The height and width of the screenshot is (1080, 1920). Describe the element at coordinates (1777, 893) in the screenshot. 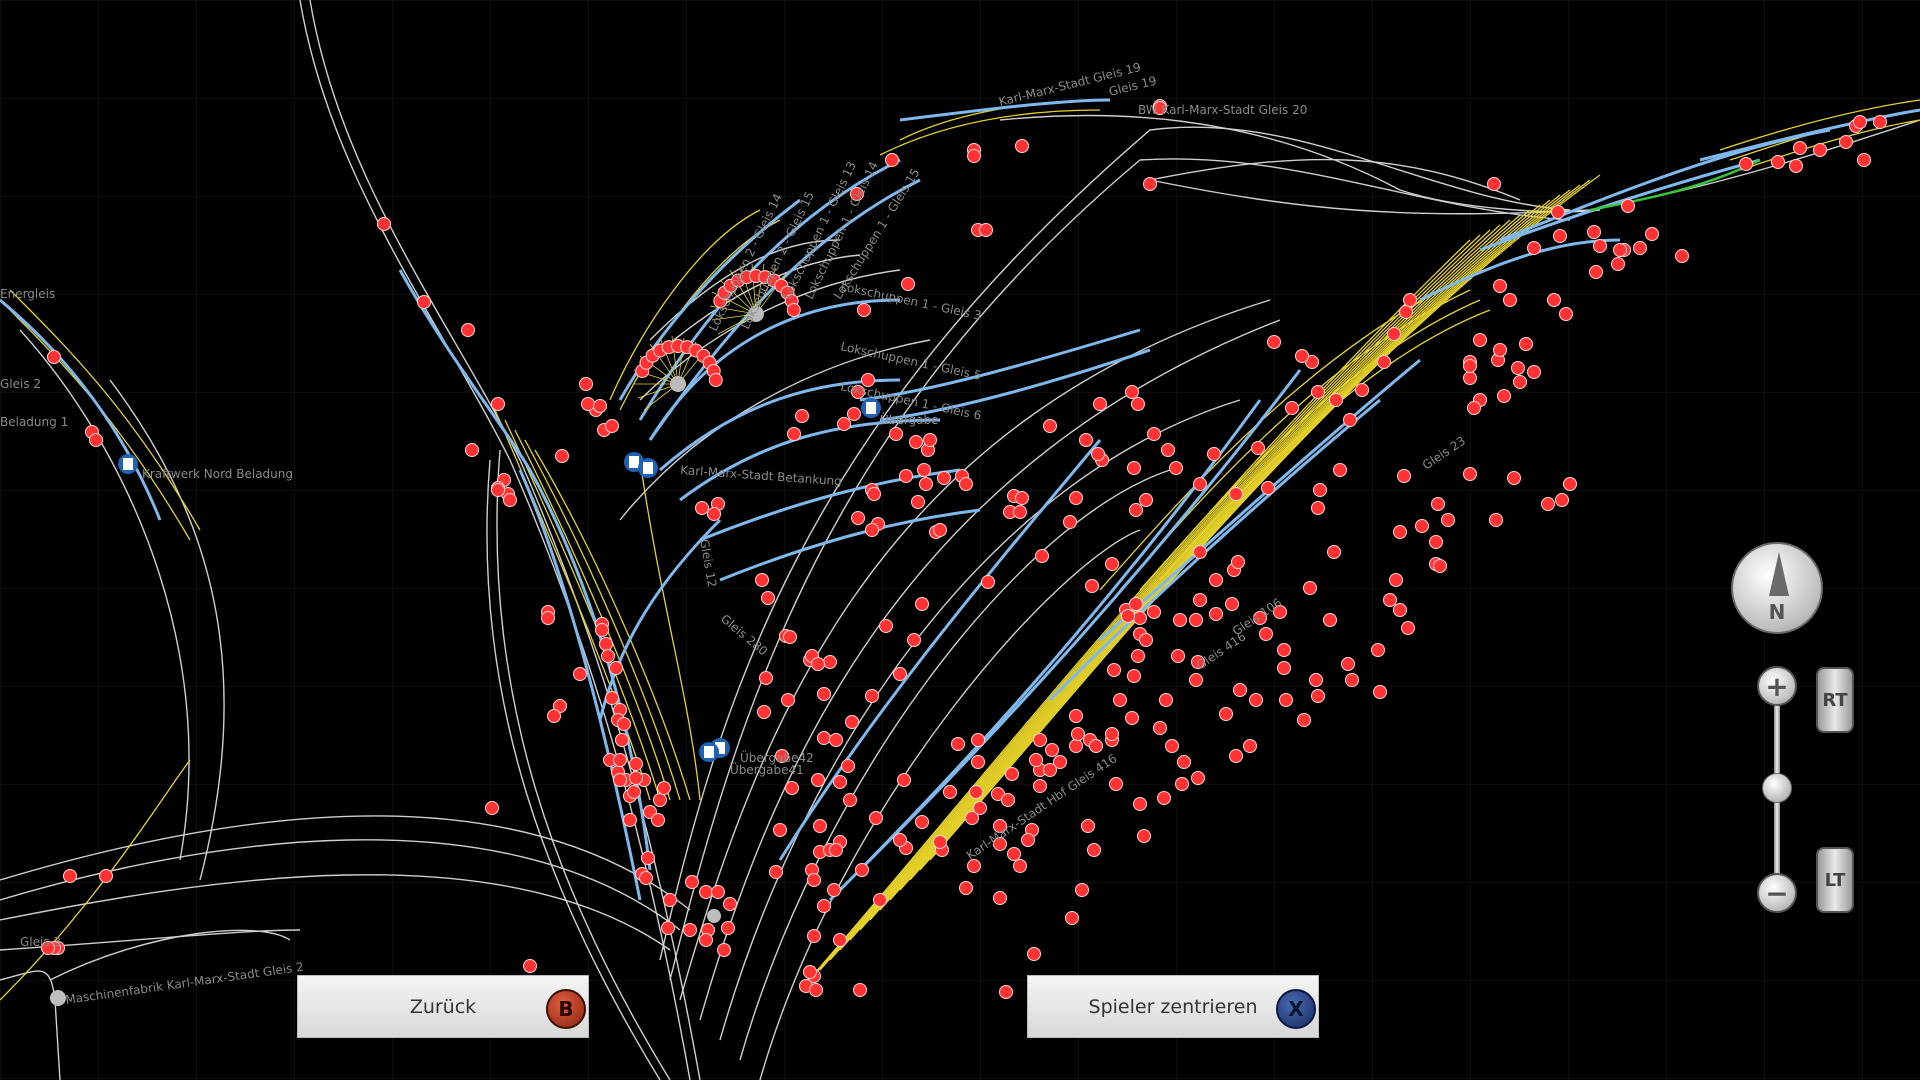

I see `minus-icon: −` at that location.